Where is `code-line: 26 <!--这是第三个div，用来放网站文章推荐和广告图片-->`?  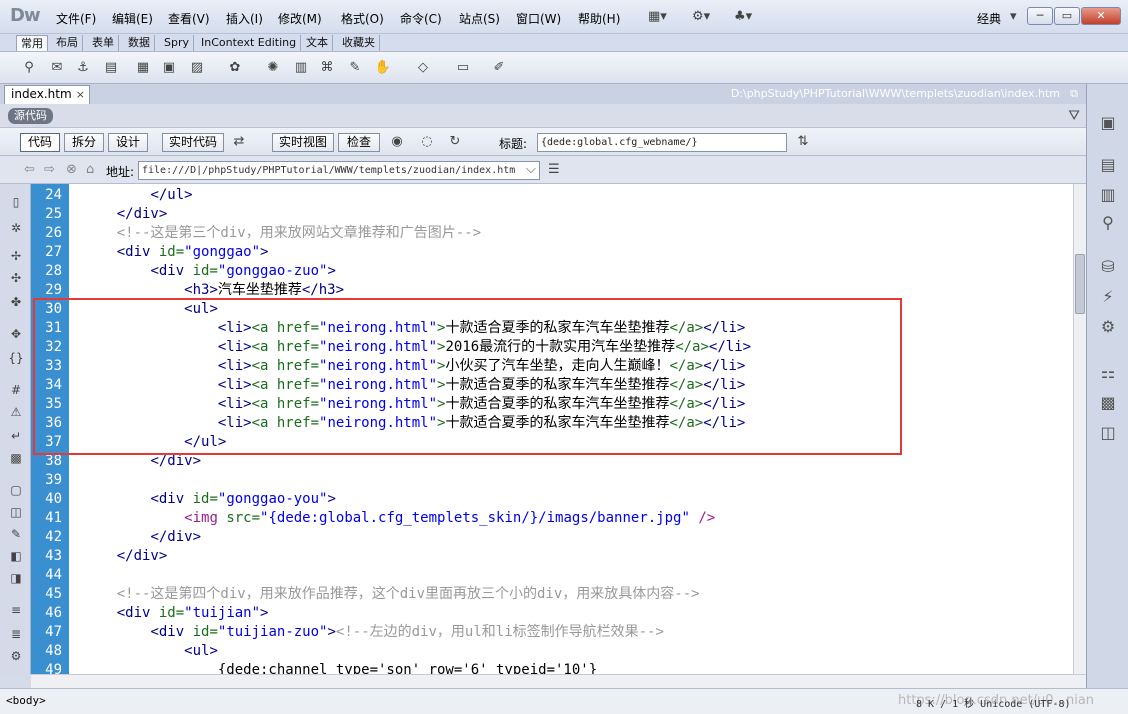
code-line: 26 <!--这是第三个div，用来放网站文章推荐和广告图片--> is located at coordinates (552, 233).